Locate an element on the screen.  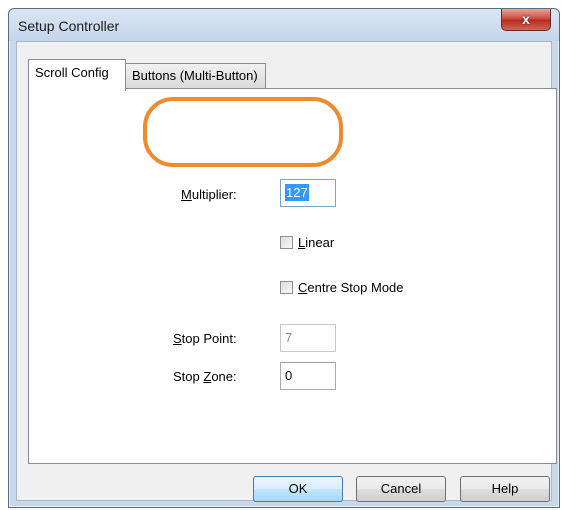
tab-buttons-multi-button: Buttons (Multi-Button) is located at coordinates (195, 75).